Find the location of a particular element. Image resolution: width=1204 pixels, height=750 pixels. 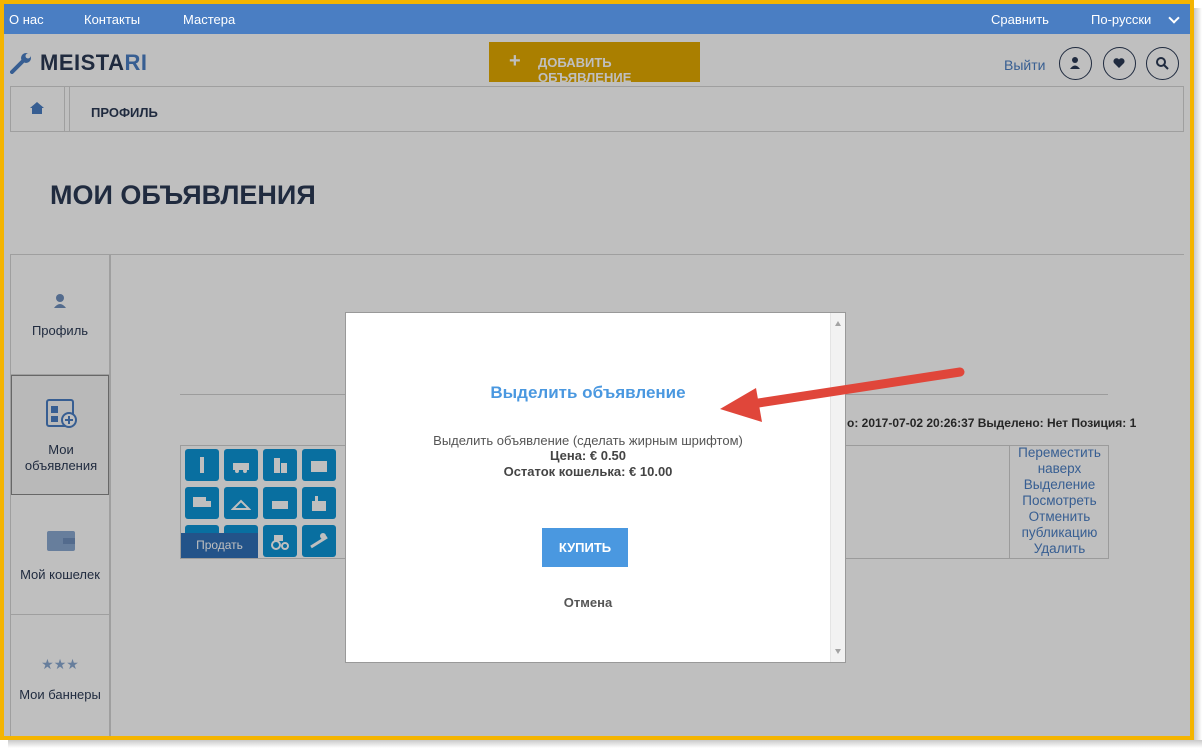

frame-shadow-bottom is located at coordinates (605, 744).